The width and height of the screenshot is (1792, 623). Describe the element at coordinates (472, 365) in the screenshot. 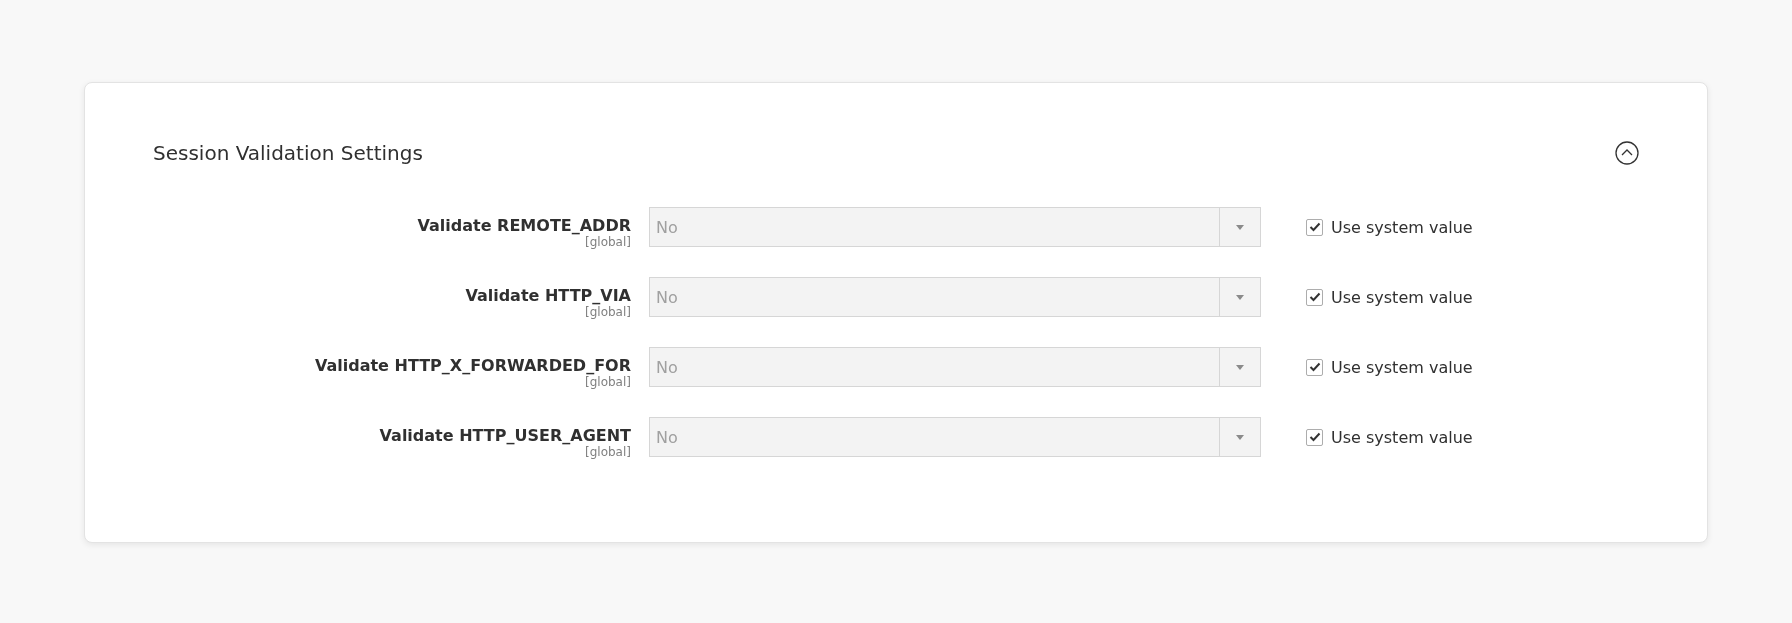

I see `field-label: Validate HTTP_X_FORWARDED_FOR` at that location.